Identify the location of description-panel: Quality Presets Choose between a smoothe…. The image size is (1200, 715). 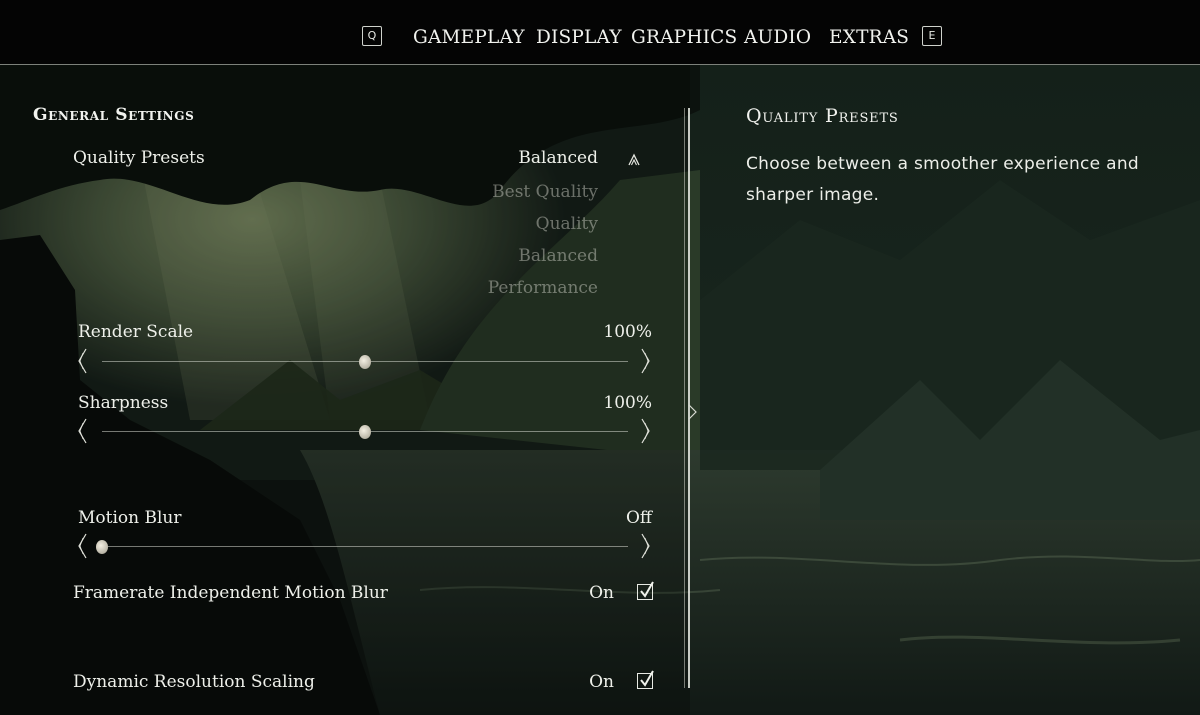
(961, 158).